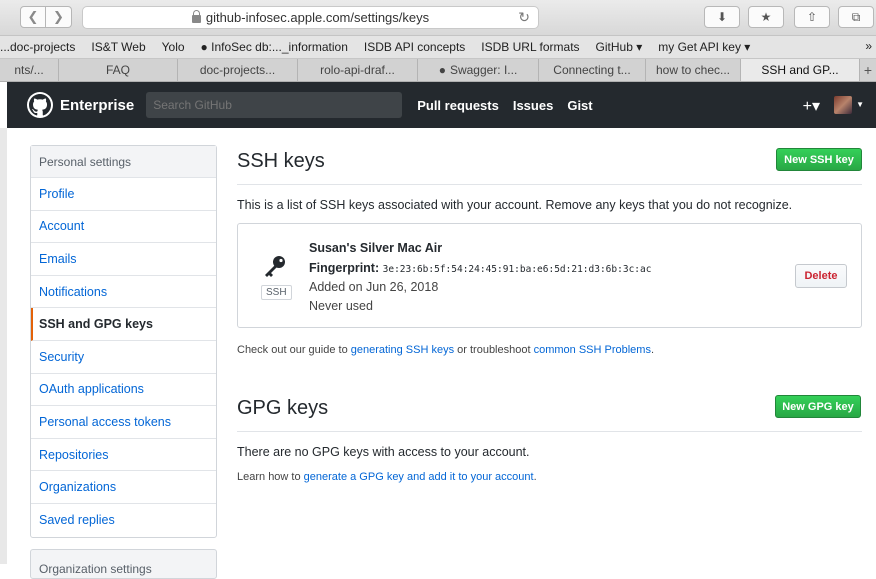 The width and height of the screenshot is (876, 579). I want to click on sidebar-heading: Personal settings, so click(123, 162).